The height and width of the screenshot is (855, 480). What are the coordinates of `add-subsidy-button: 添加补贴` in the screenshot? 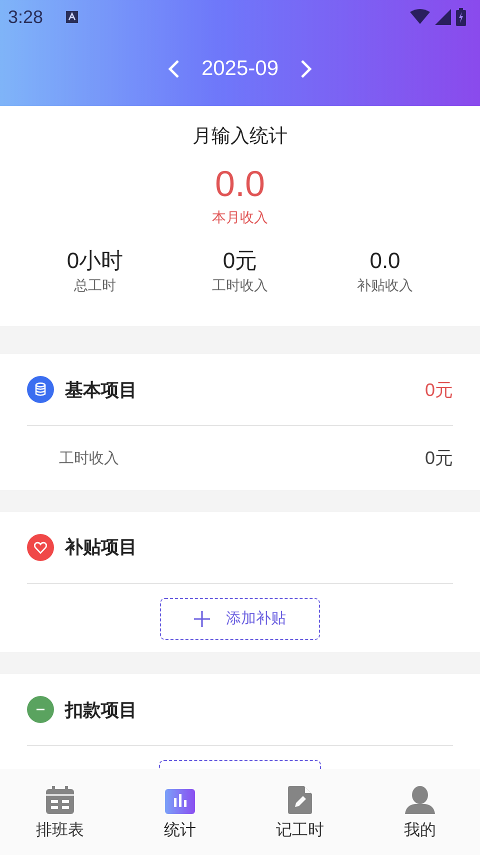 It's located at (240, 619).